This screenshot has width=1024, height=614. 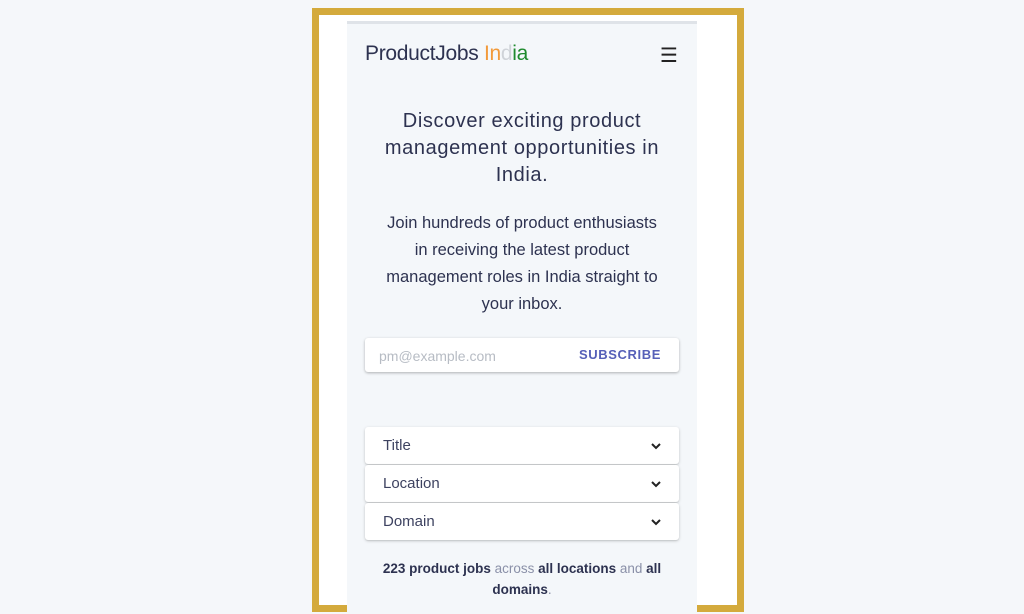 I want to click on logo-country-part-2: d, so click(x=506, y=53).